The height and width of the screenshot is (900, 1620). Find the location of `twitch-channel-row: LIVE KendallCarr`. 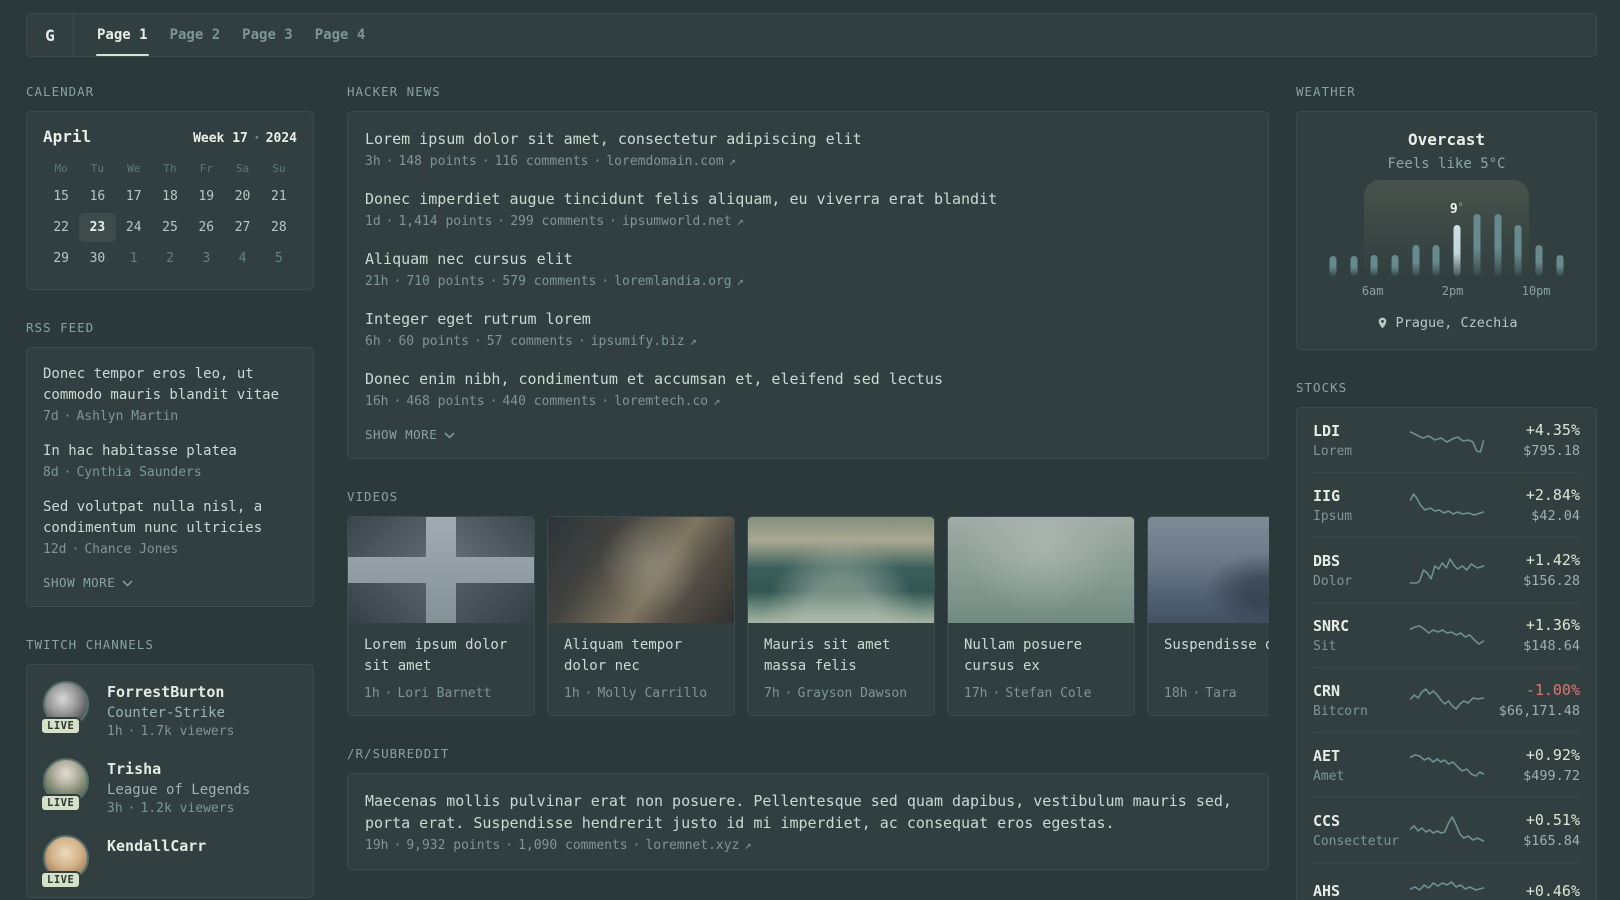

twitch-channel-row: LIVE KendallCarr is located at coordinates (168, 862).